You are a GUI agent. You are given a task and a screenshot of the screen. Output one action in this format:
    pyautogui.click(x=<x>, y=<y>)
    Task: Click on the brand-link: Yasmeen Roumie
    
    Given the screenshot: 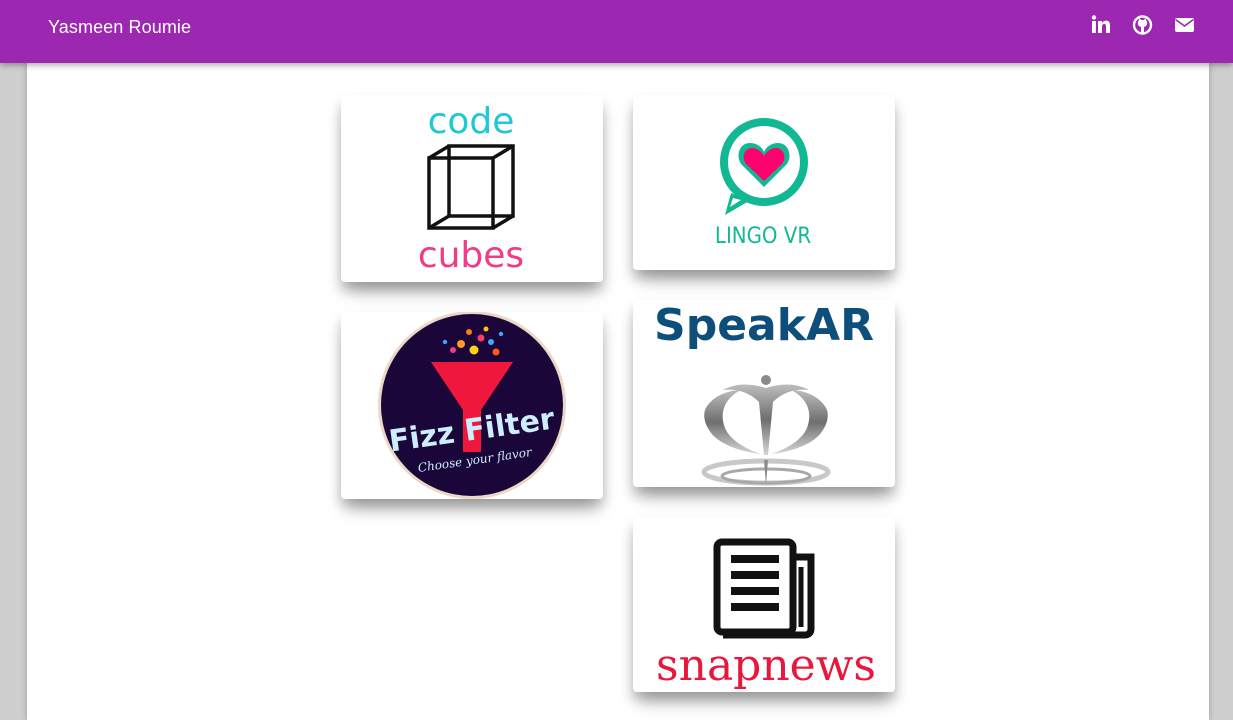 What is the action you would take?
    pyautogui.click(x=119, y=27)
    